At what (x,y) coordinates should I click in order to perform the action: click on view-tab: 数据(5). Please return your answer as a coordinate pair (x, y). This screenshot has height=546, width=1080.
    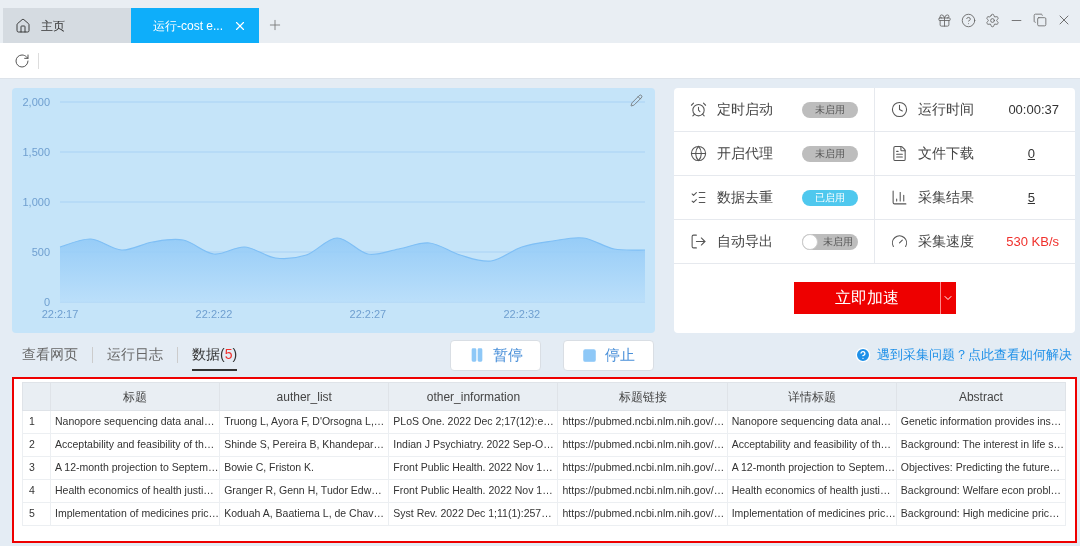
    Looking at the image, I should click on (215, 355).